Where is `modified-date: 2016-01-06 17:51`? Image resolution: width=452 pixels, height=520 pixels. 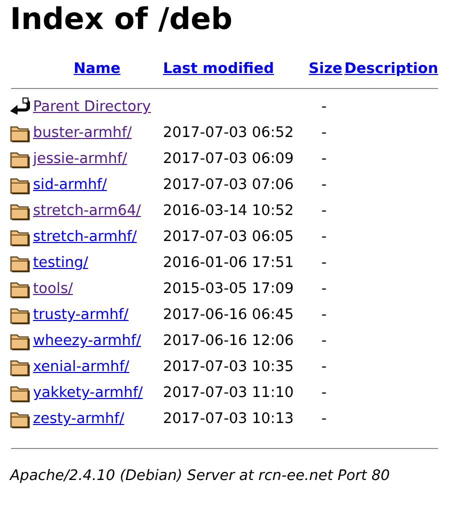 modified-date: 2016-01-06 17:51 is located at coordinates (228, 263).